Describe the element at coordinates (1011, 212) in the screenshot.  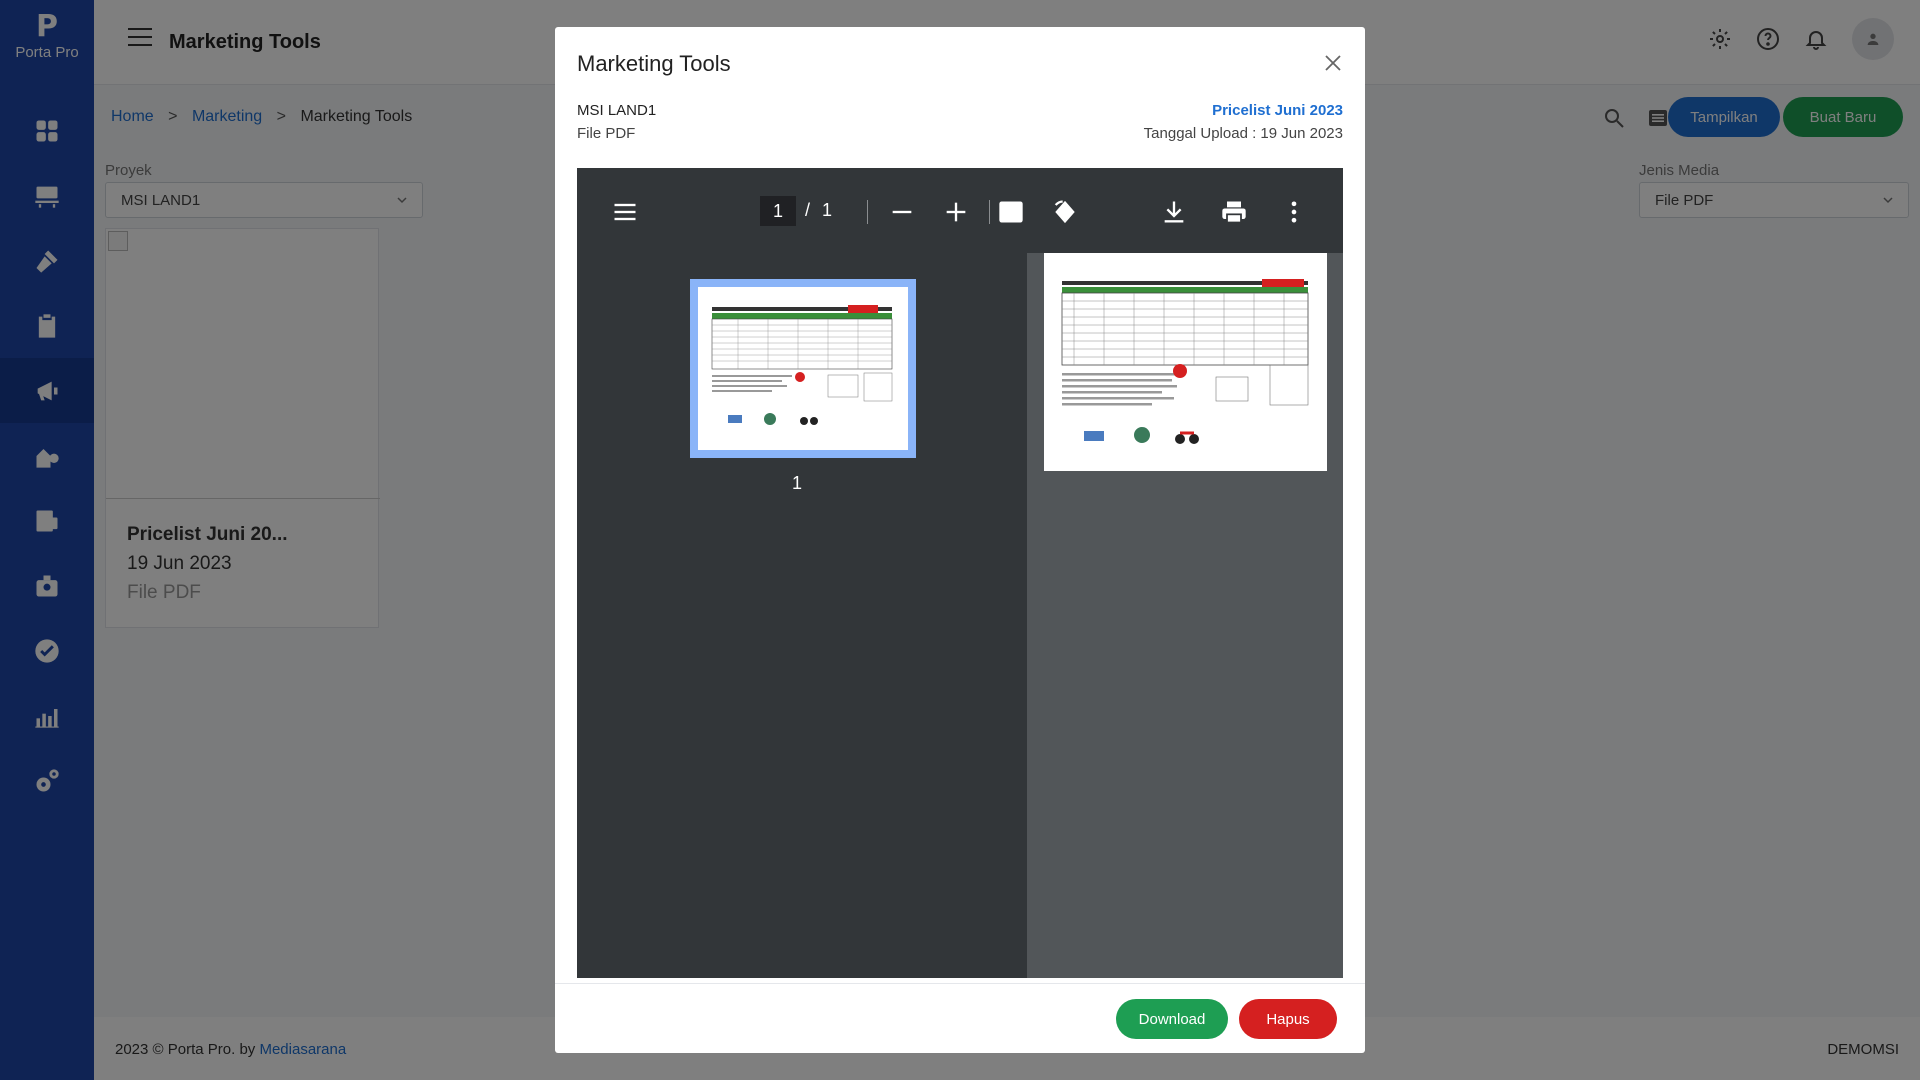
I see `fit-page-icon` at that location.